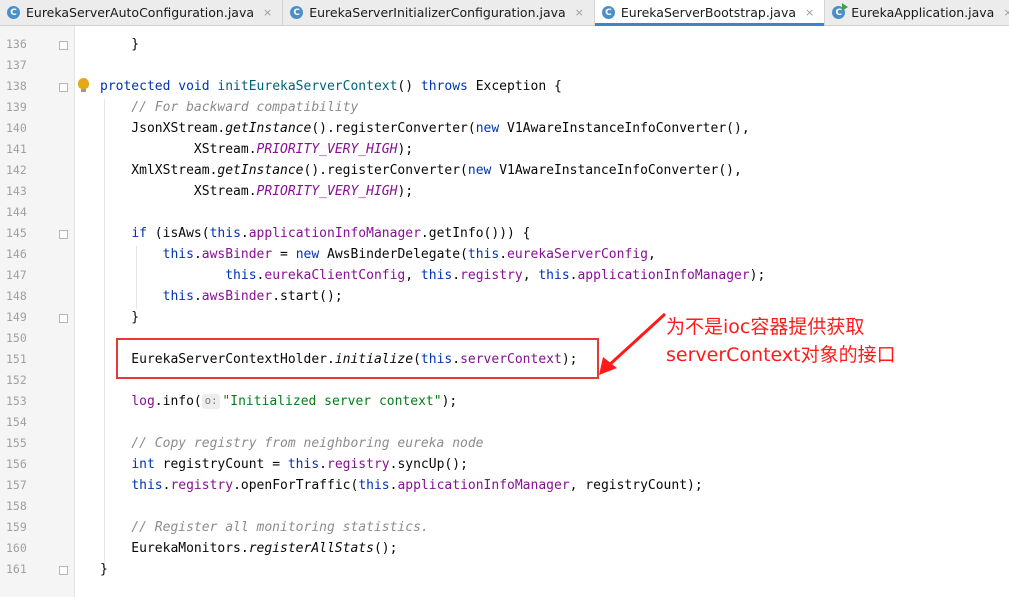 Image resolution: width=1009 pixels, height=597 pixels. What do you see at coordinates (845, 7) in the screenshot?
I see `run-marker-icon` at bounding box center [845, 7].